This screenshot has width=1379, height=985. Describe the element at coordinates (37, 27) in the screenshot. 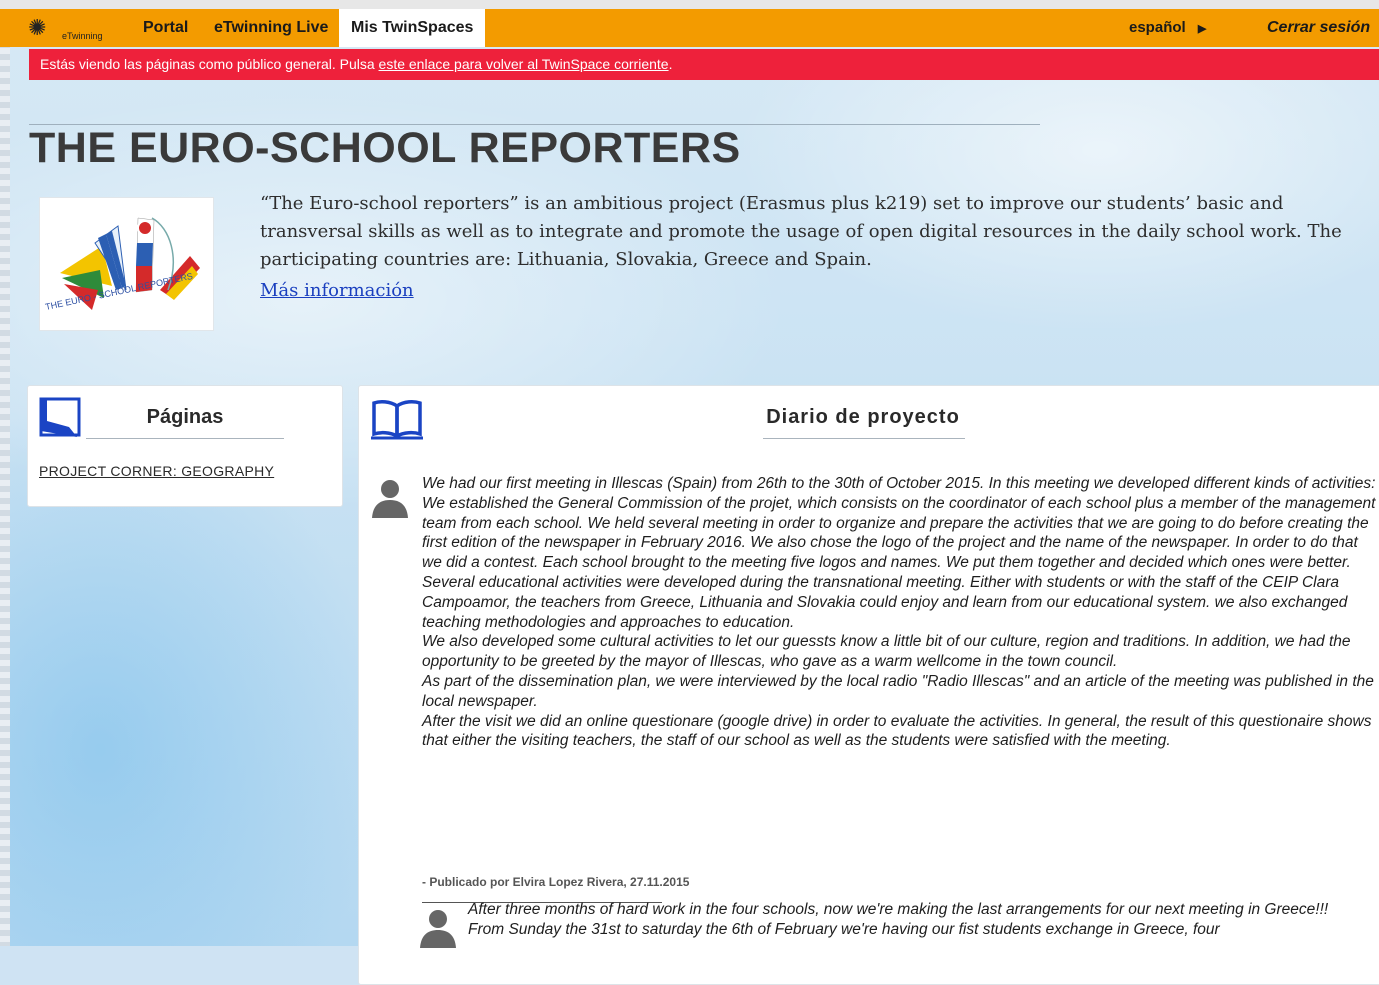

I see `etwinning-logo-icon: ✺` at that location.